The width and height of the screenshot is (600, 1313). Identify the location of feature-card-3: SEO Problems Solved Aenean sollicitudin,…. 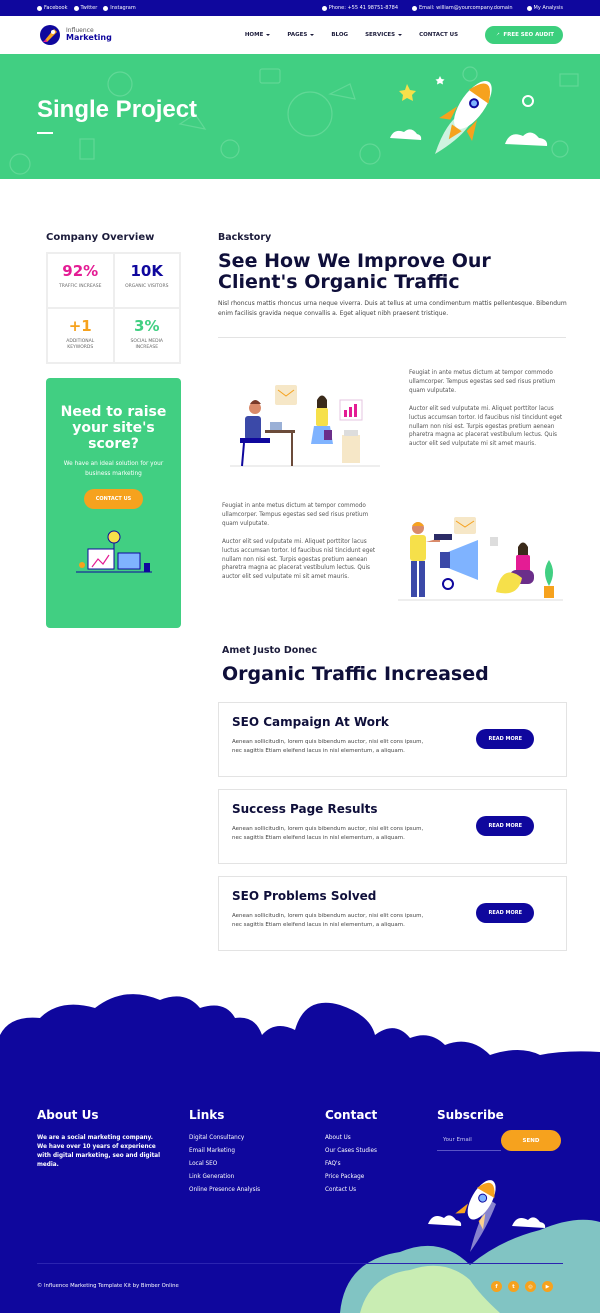
(392, 913).